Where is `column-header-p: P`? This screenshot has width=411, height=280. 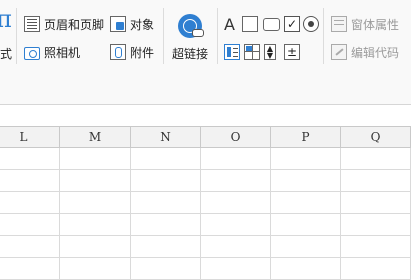 column-header-p: P is located at coordinates (306, 137).